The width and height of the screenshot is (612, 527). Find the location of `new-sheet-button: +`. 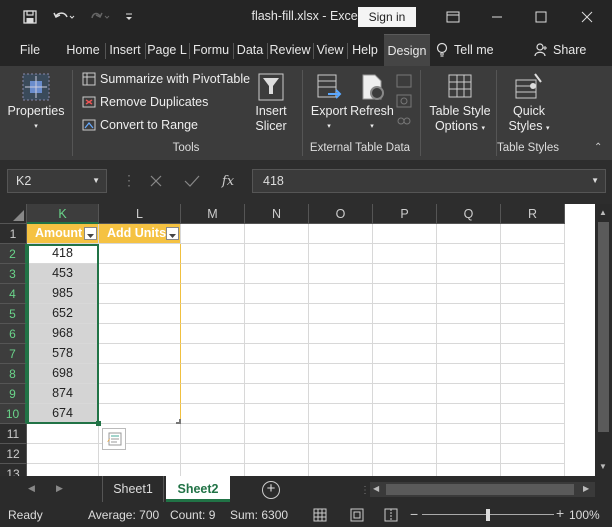

new-sheet-button: + is located at coordinates (271, 490).